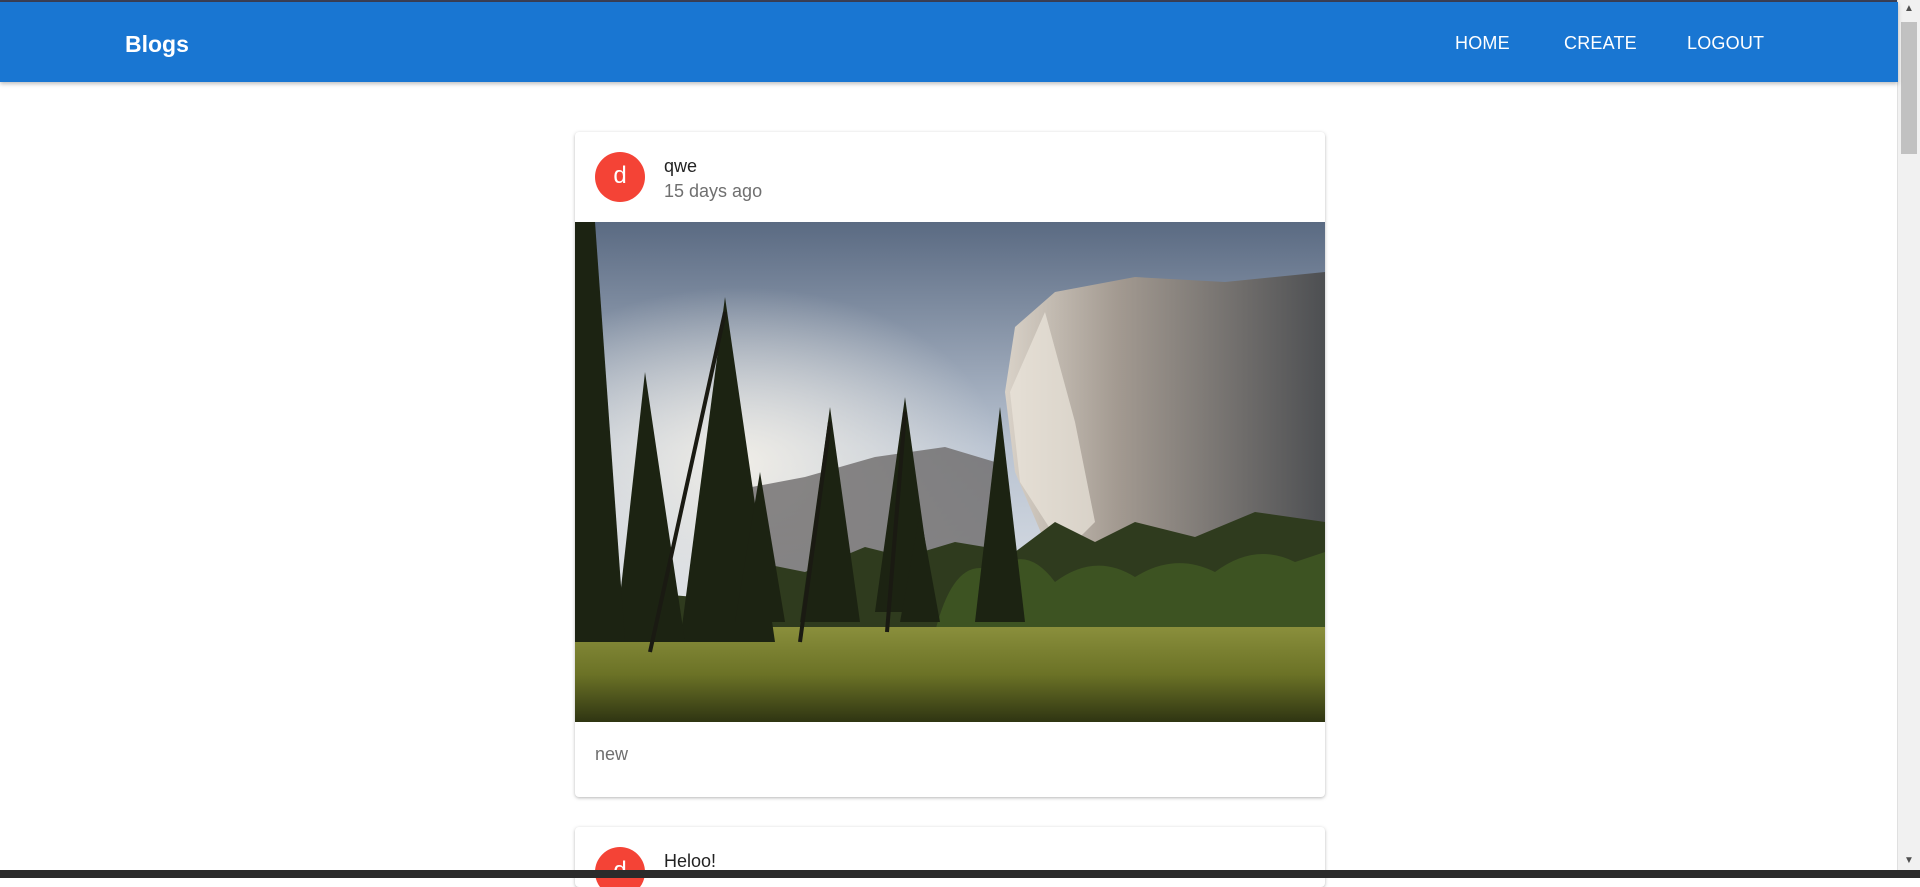 The image size is (1920, 887). Describe the element at coordinates (1909, 861) in the screenshot. I see `scroll-down-icon: ▼` at that location.